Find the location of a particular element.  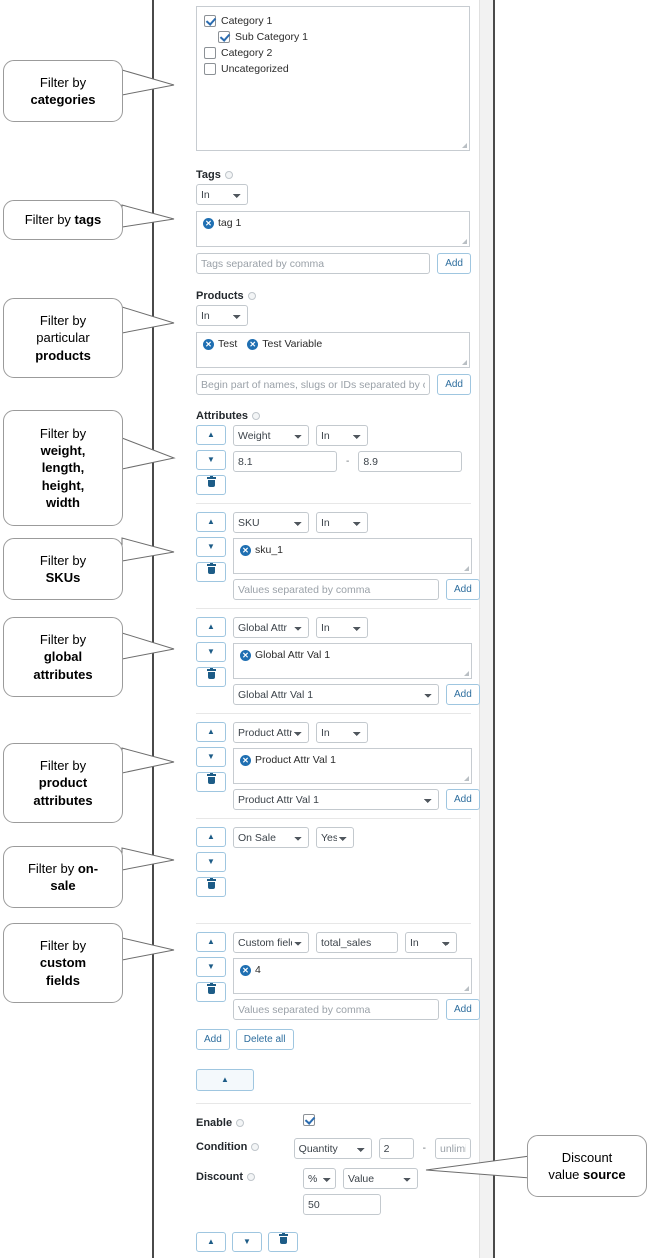

token: ✕ tag 1 is located at coordinates (222, 223).